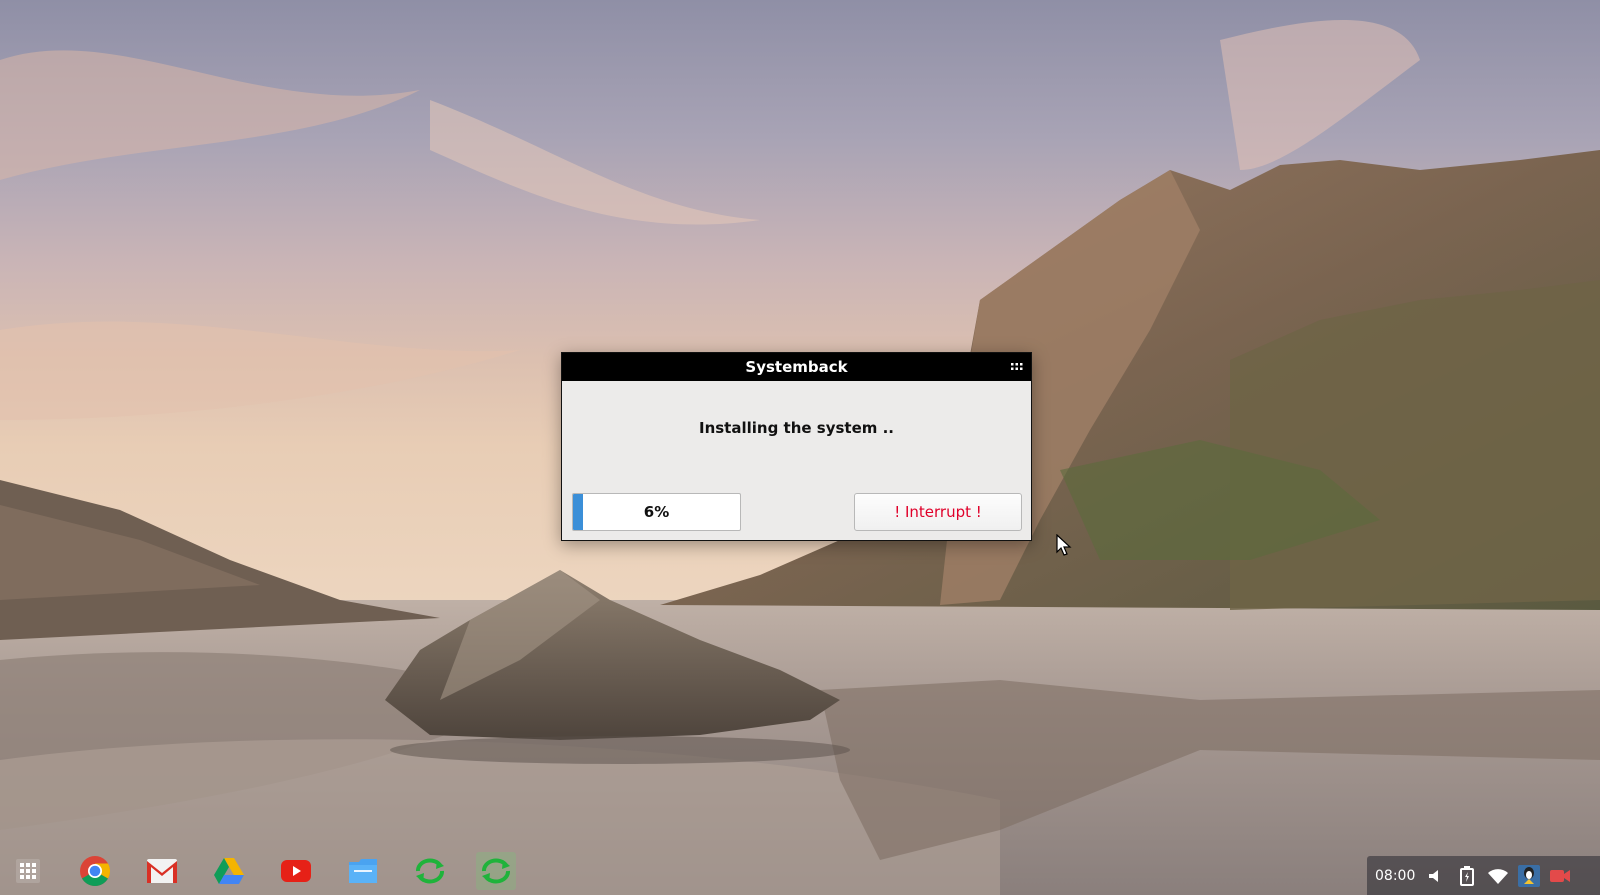  I want to click on app-launcher-grid-icon, so click(28, 871).